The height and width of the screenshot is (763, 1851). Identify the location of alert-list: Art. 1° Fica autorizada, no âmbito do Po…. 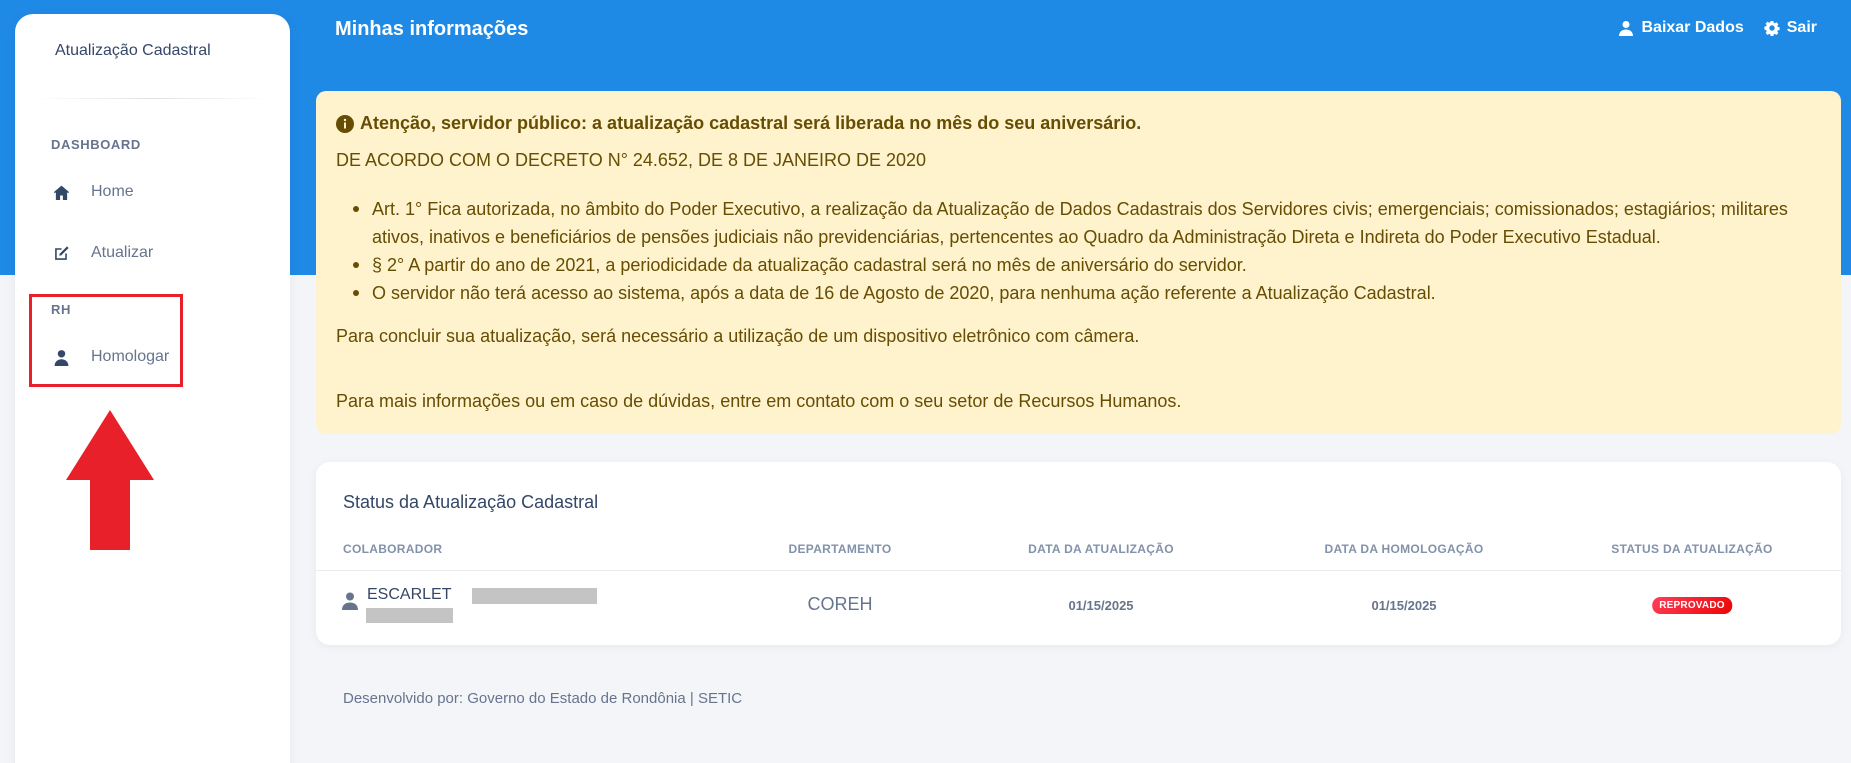
(1080, 251).